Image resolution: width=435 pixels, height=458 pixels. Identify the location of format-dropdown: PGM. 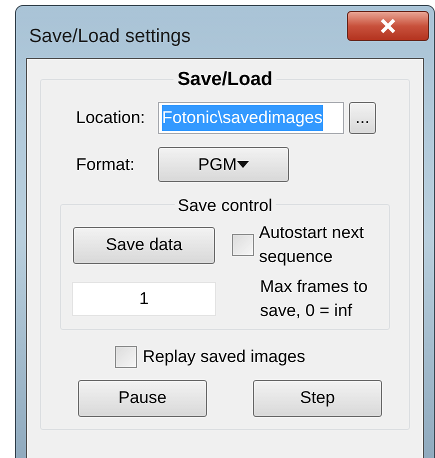
(223, 164).